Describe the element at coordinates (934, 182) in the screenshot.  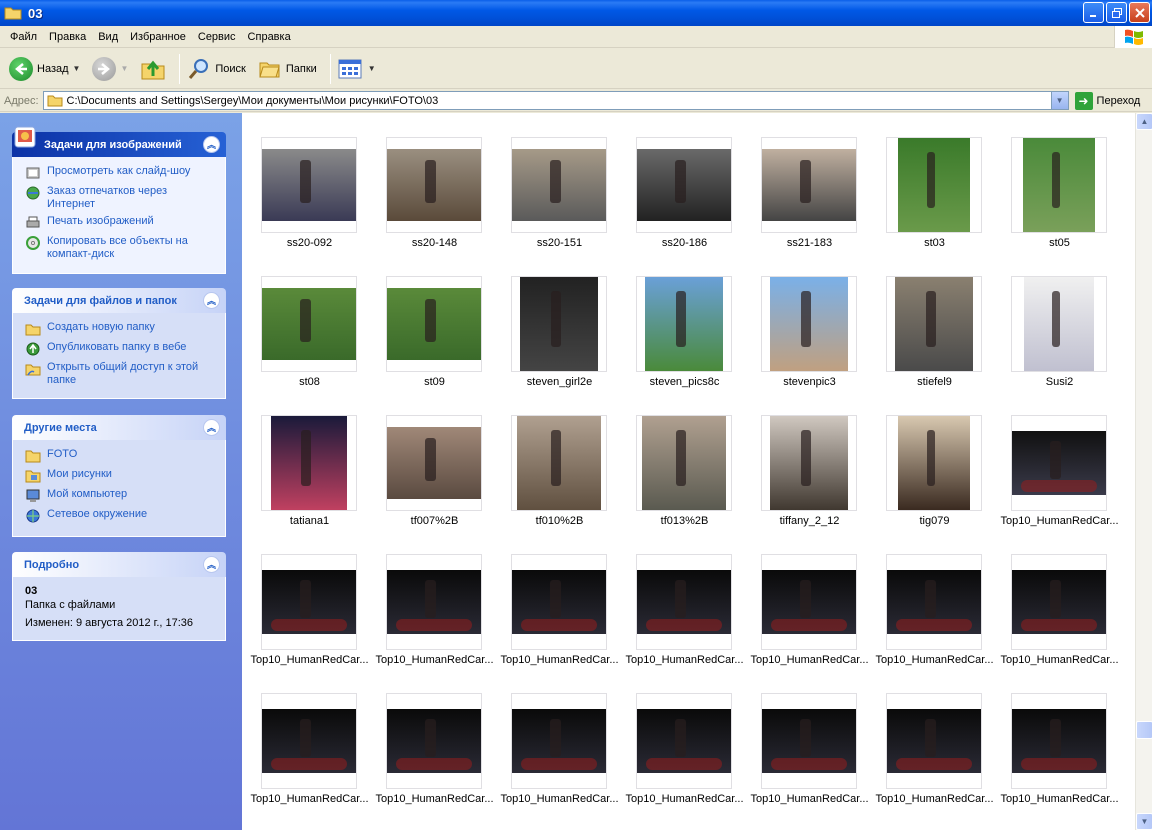
I see `file-thumbnail: st03` at that location.